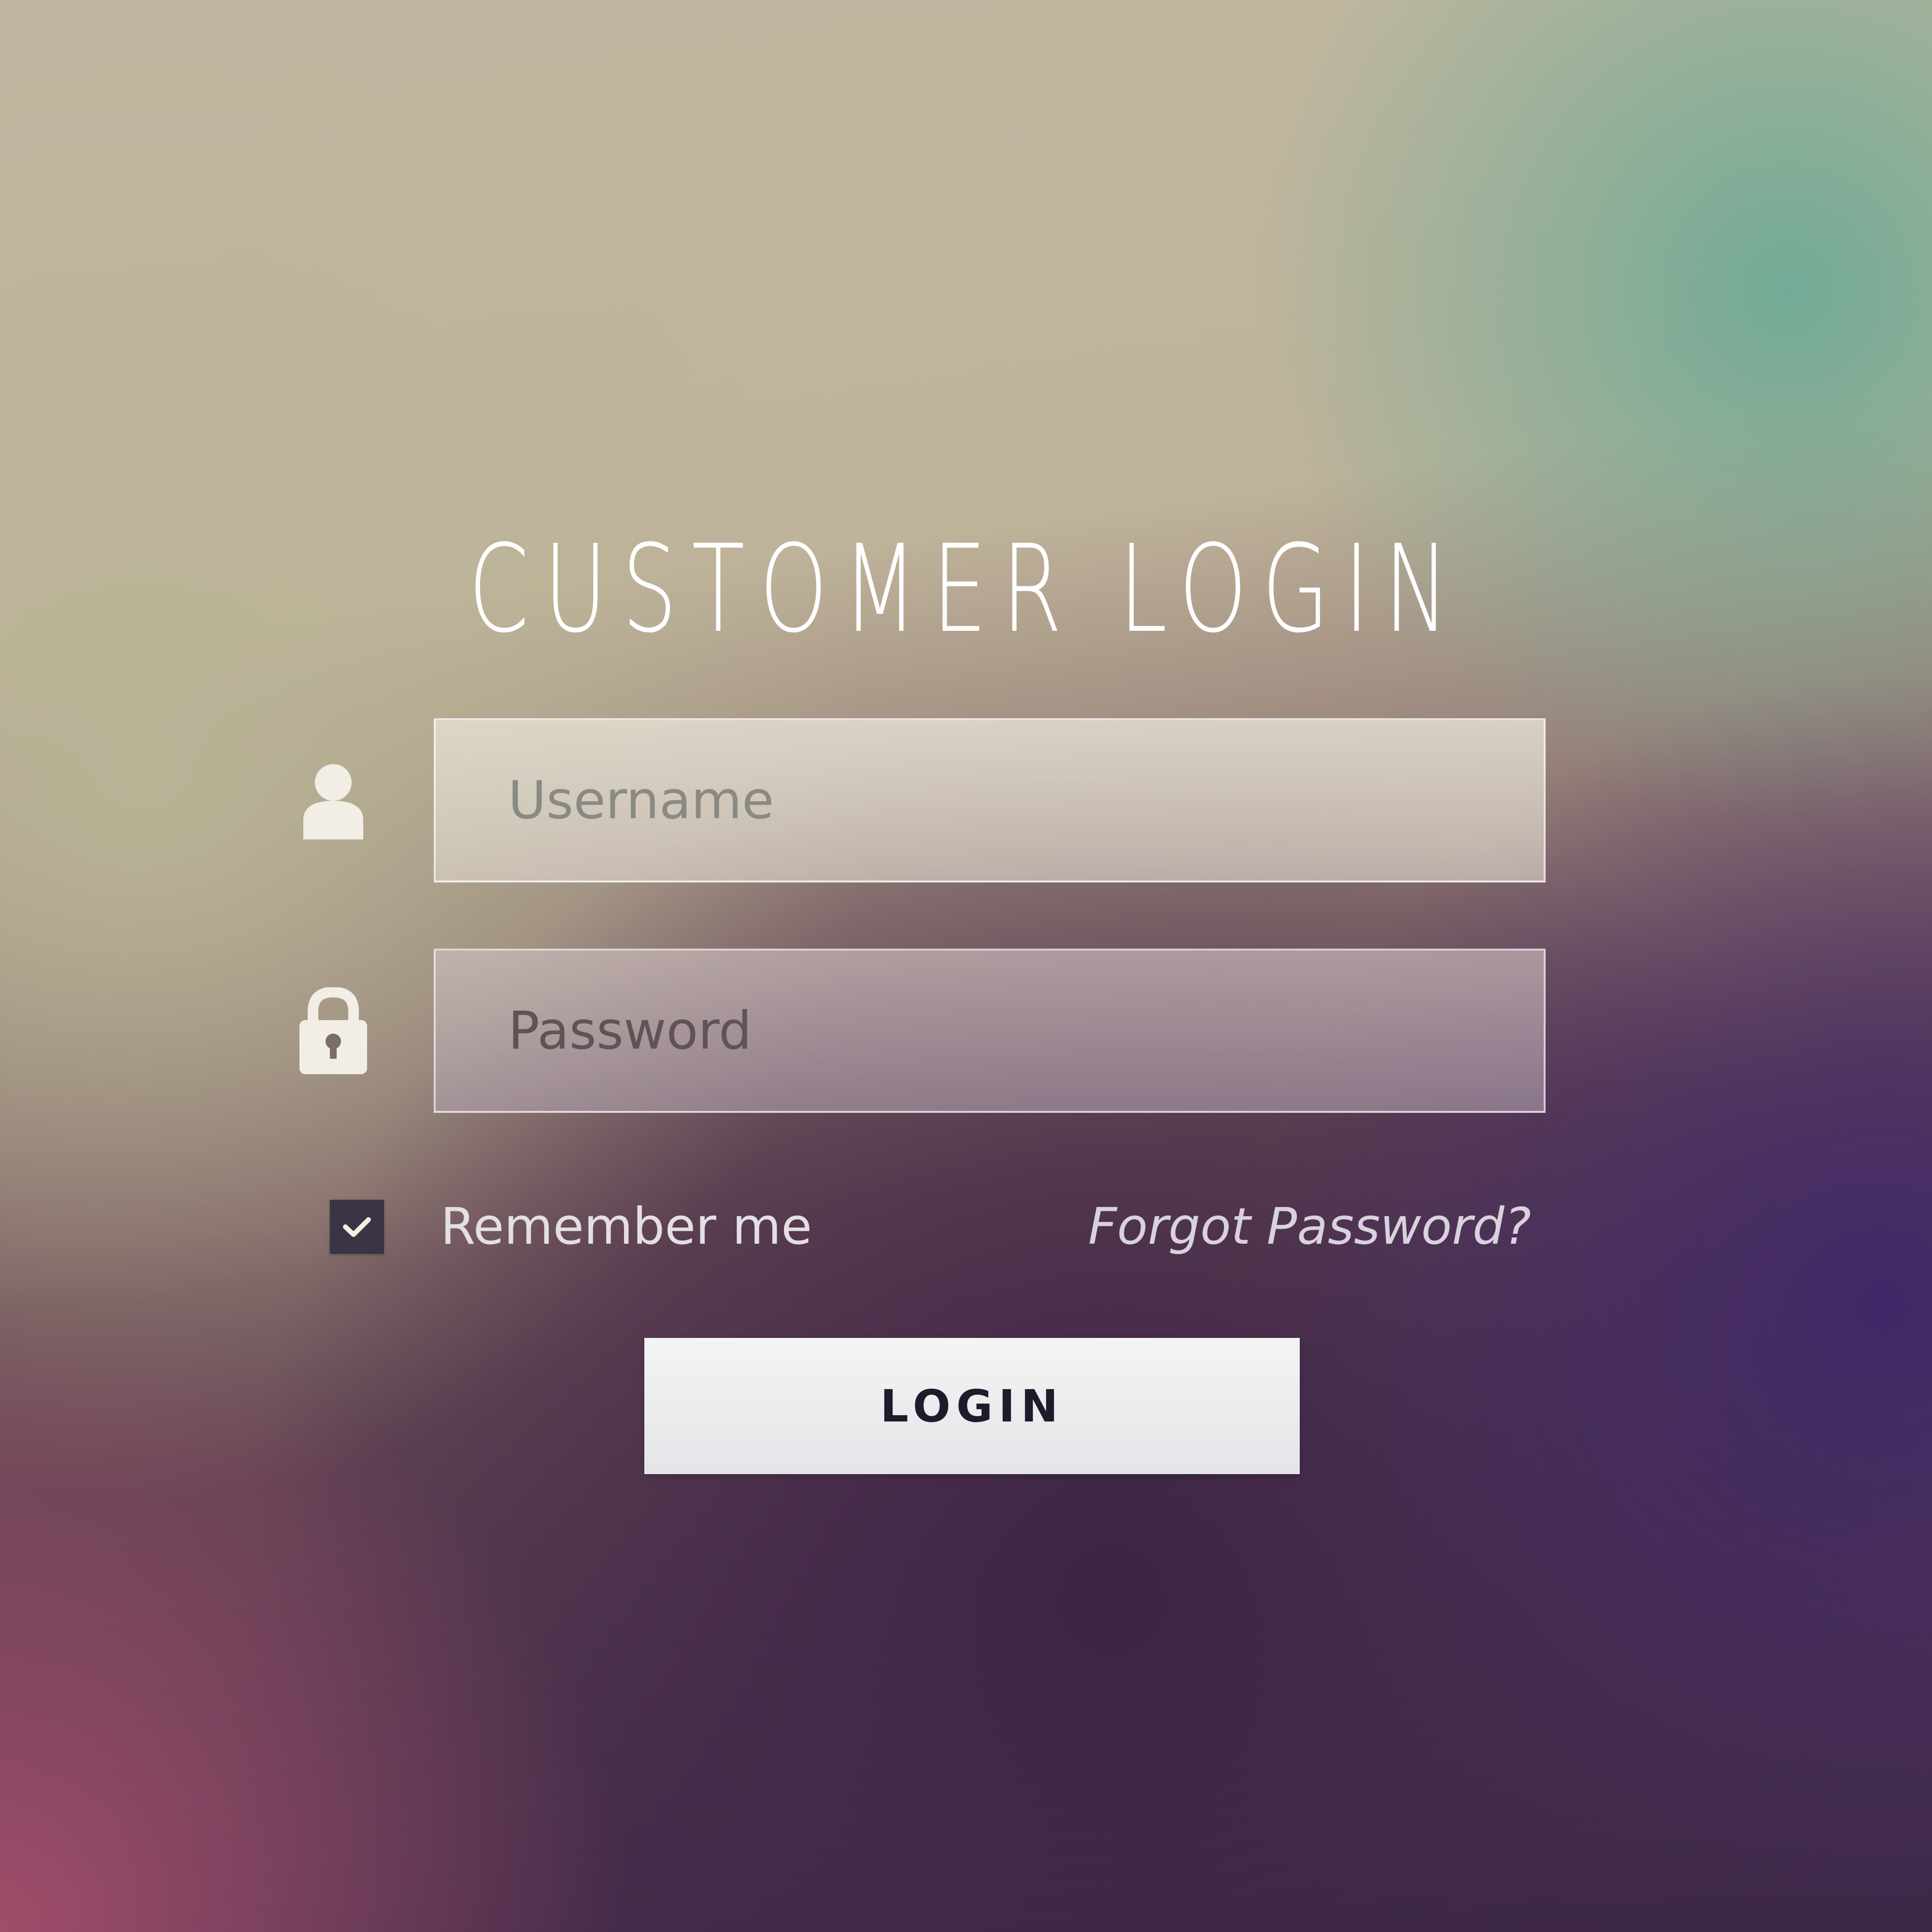 The width and height of the screenshot is (1932, 1932). What do you see at coordinates (990, 800) in the screenshot?
I see `username-input` at bounding box center [990, 800].